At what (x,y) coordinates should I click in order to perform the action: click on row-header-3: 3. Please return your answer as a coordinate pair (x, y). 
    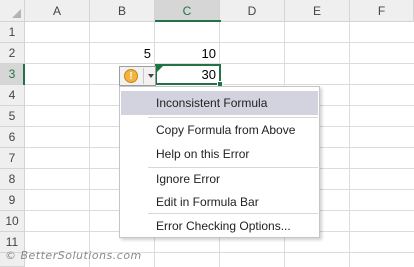
    Looking at the image, I should click on (12, 74).